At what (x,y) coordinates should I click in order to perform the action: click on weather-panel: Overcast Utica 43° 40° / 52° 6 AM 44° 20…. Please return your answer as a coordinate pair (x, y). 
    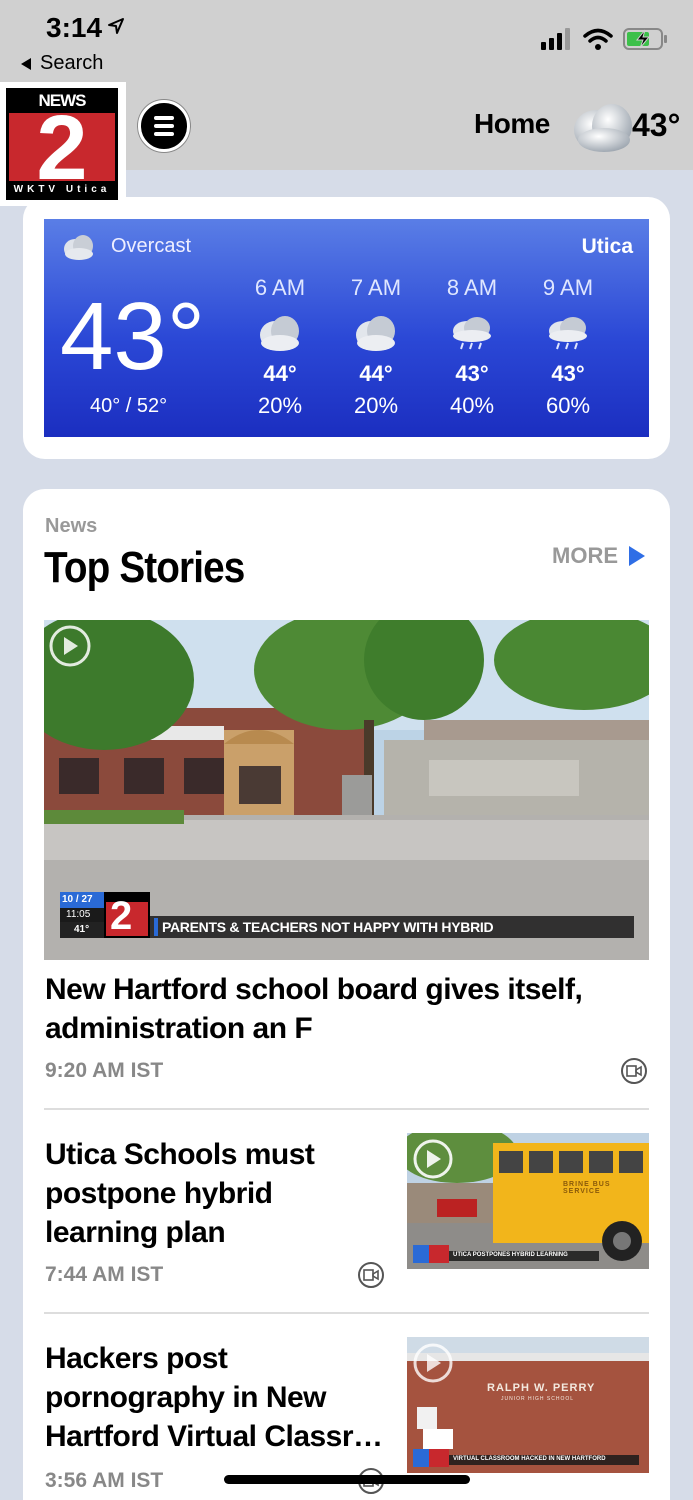
    Looking at the image, I should click on (346, 328).